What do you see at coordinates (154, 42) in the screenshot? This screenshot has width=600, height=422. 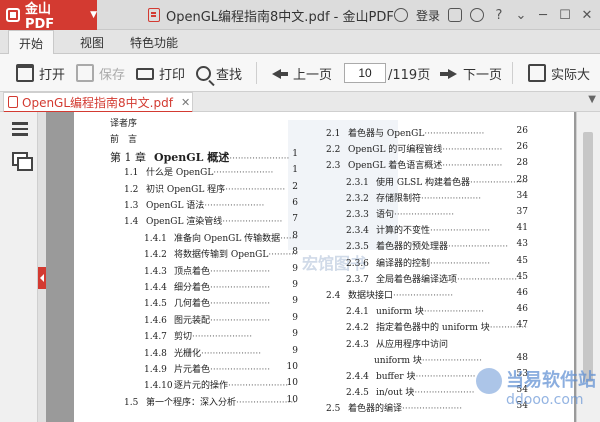 I see `tab-features: 特色功能` at bounding box center [154, 42].